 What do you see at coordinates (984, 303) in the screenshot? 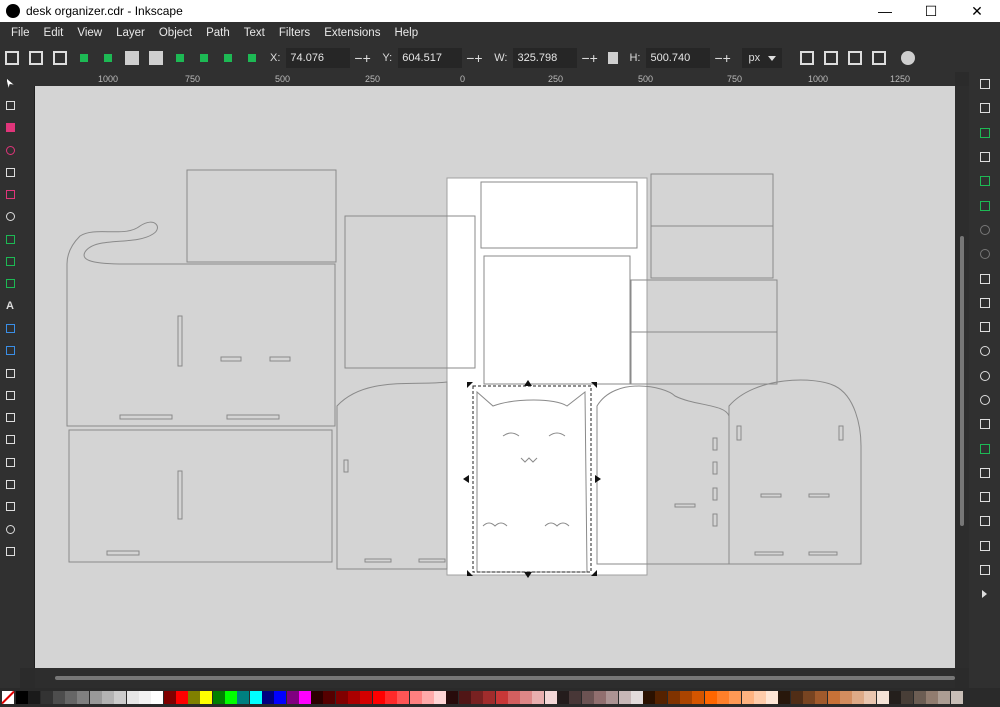
I see `cut-button` at bounding box center [984, 303].